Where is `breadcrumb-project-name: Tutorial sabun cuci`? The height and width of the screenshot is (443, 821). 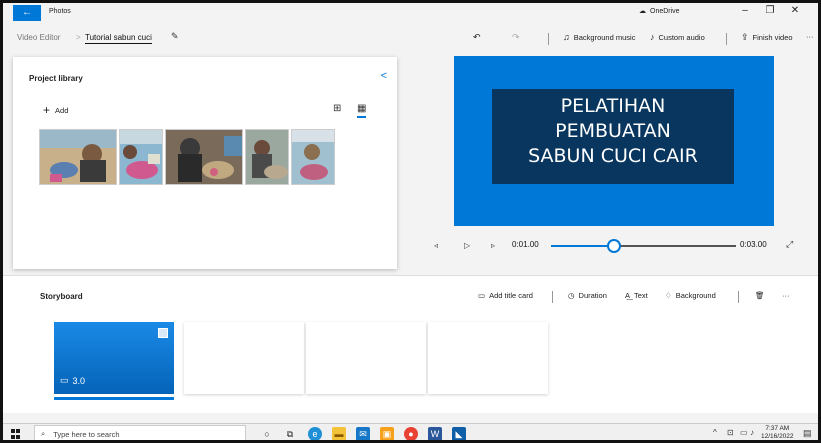 breadcrumb-project-name: Tutorial sabun cuci is located at coordinates (118, 38).